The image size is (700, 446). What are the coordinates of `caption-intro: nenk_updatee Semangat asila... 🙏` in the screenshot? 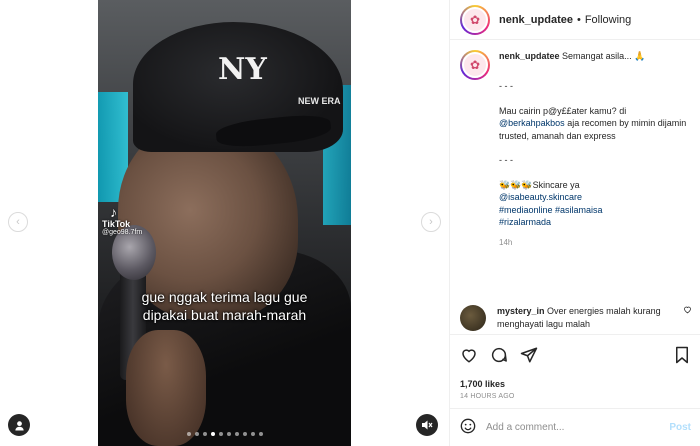 It's located at (572, 65).